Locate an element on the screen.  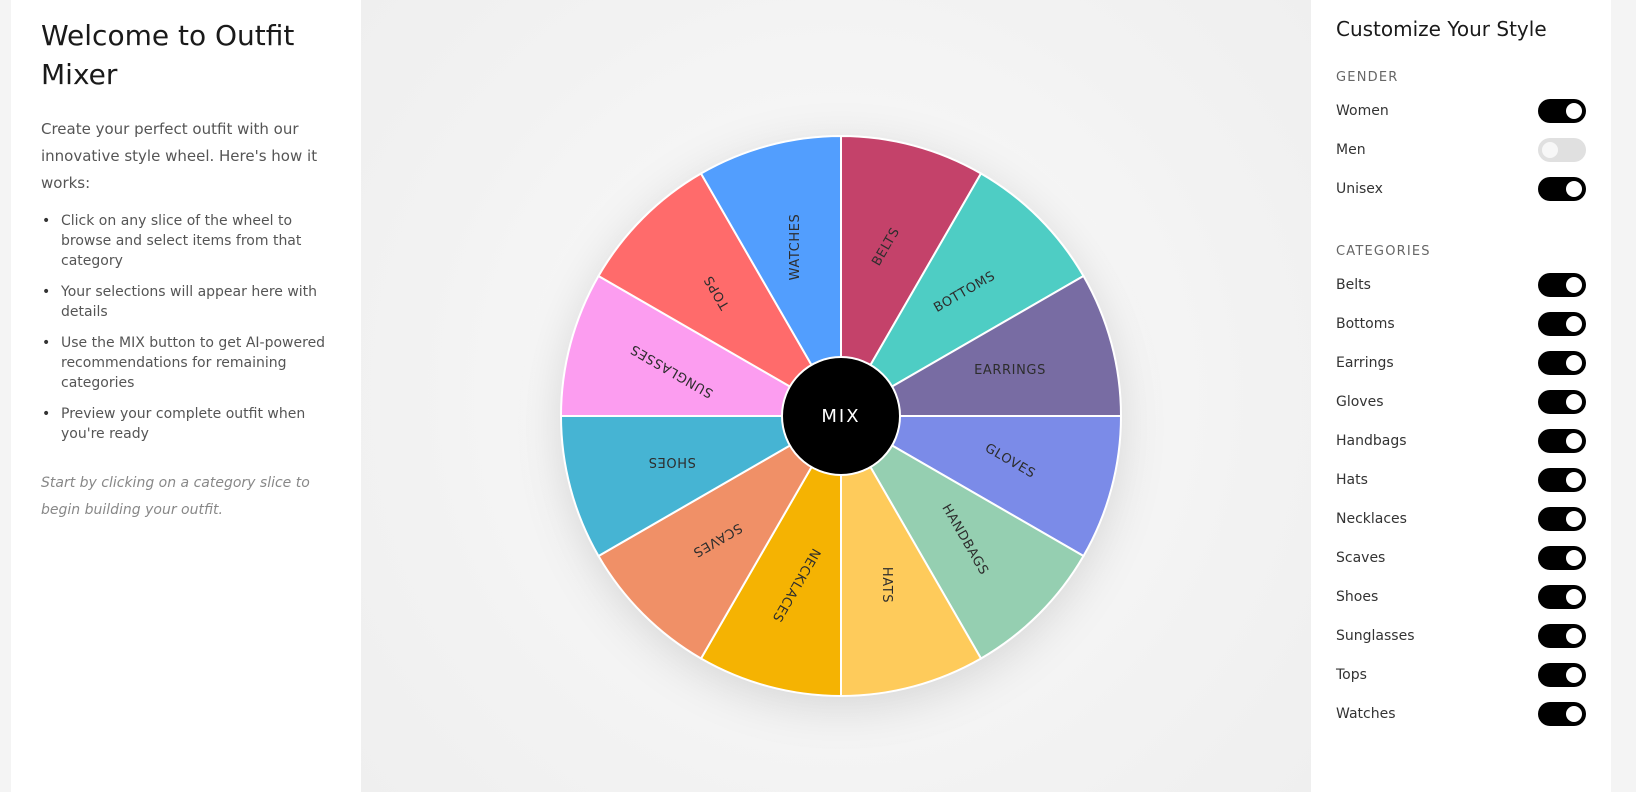
gender-row-unisex: Unisex is located at coordinates (1461, 188).